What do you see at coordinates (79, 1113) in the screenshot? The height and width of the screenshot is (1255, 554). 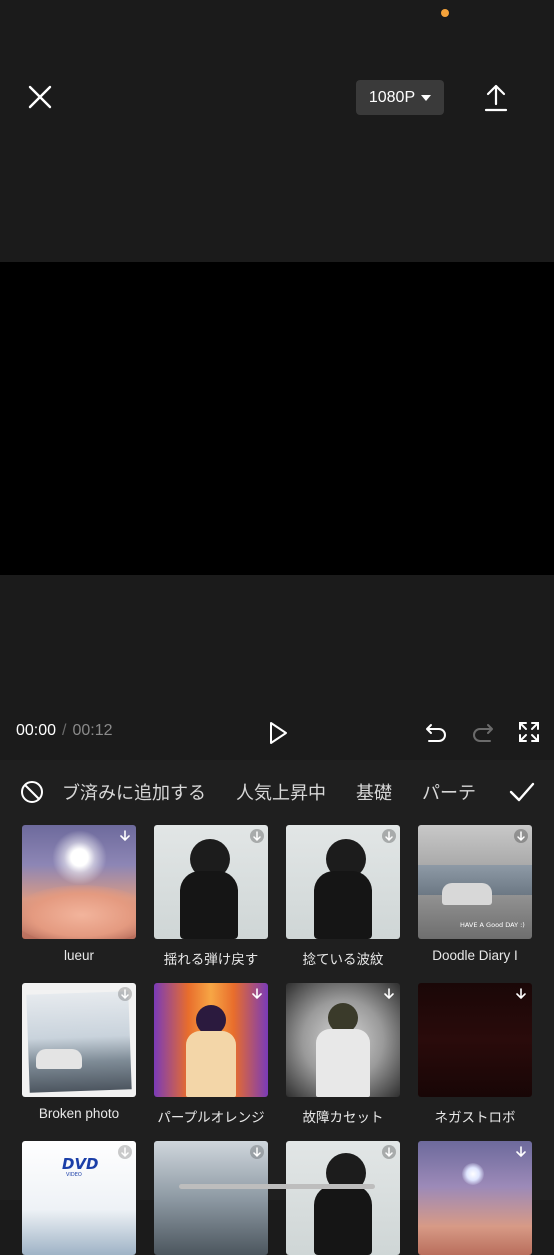 I see `effect-label: Broken photo` at bounding box center [79, 1113].